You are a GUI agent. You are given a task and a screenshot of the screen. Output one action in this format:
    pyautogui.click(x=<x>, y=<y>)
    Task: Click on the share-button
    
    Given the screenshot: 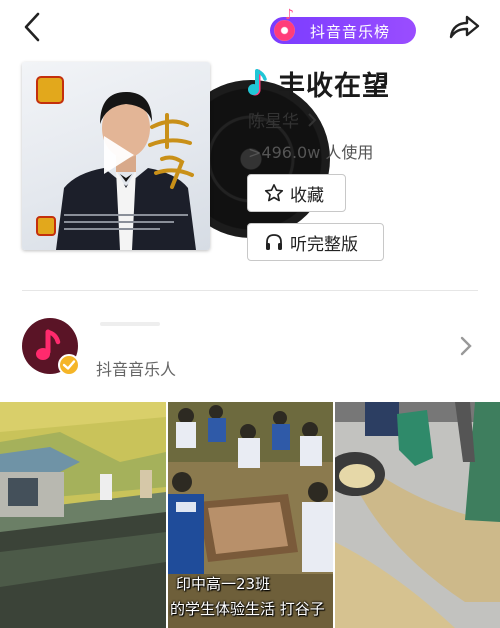 What is the action you would take?
    pyautogui.click(x=464, y=27)
    